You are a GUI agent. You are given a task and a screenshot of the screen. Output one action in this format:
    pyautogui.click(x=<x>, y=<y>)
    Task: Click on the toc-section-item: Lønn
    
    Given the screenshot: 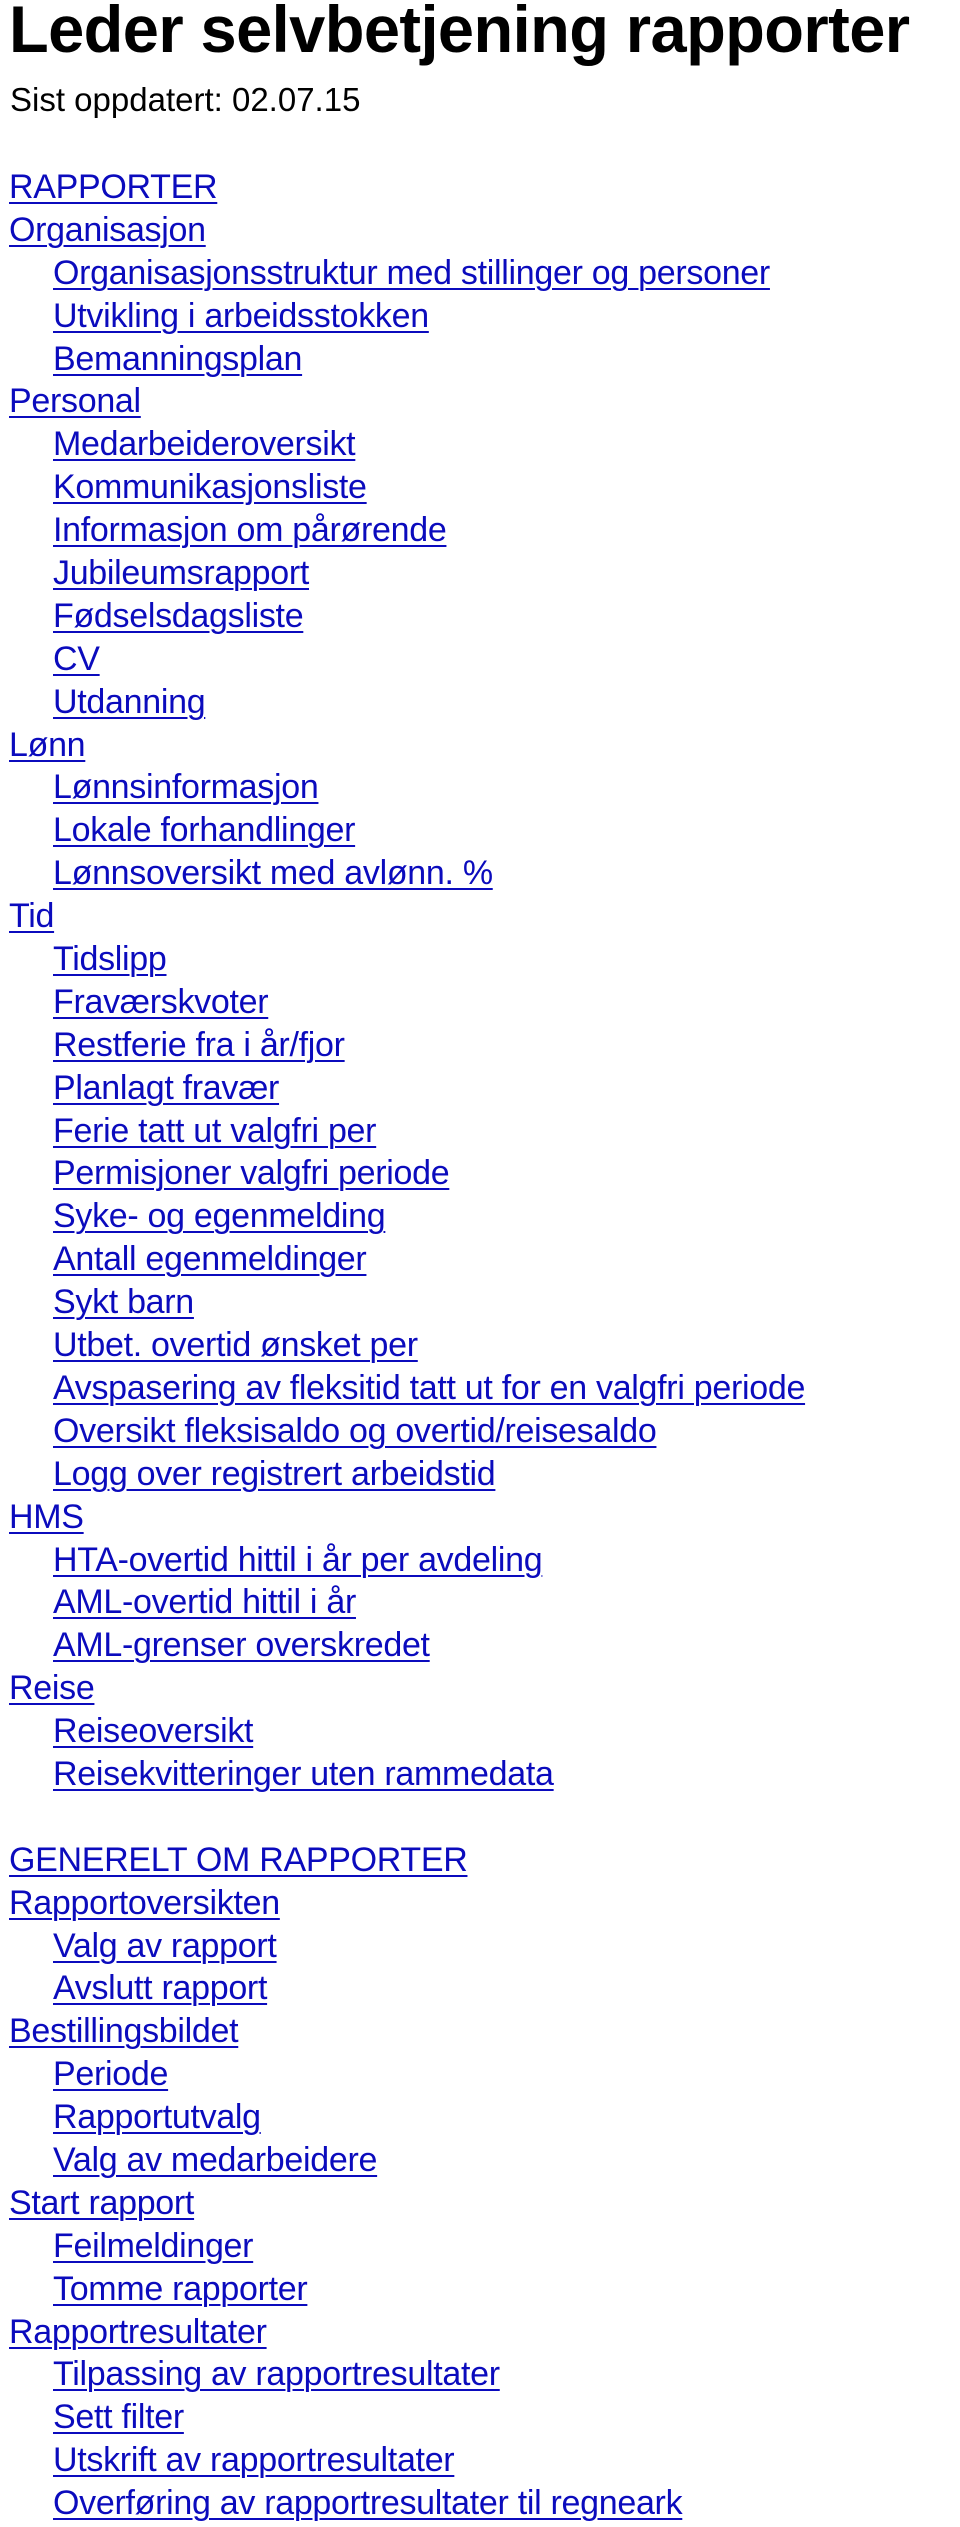 What is the action you would take?
    pyautogui.click(x=402, y=745)
    